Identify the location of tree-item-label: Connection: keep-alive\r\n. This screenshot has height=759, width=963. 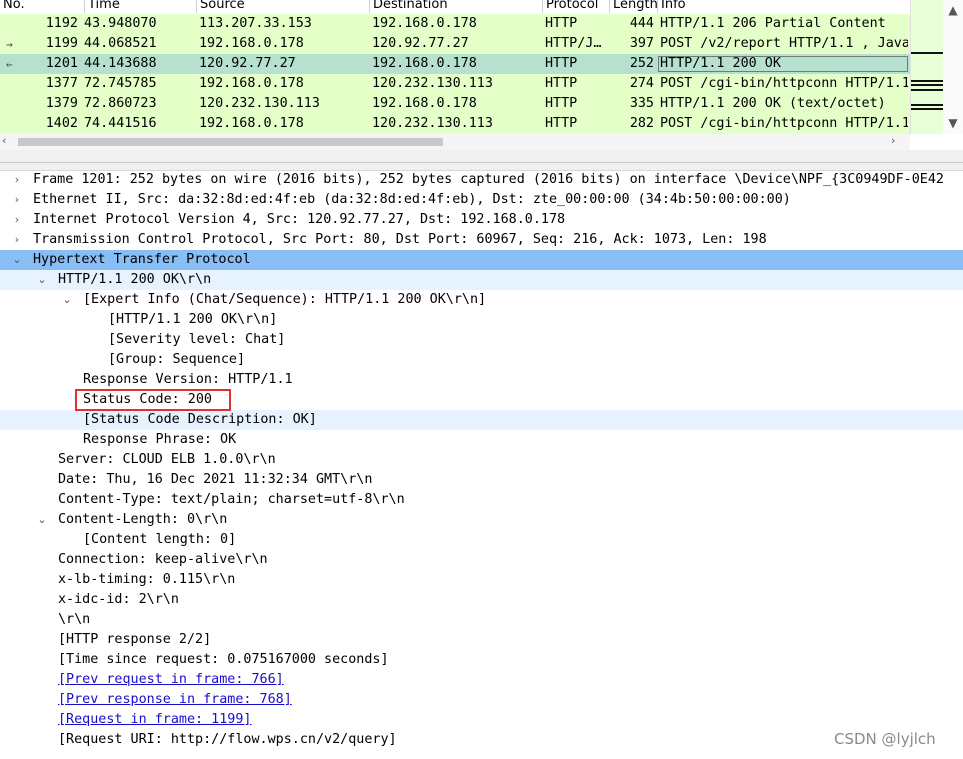
(163, 559).